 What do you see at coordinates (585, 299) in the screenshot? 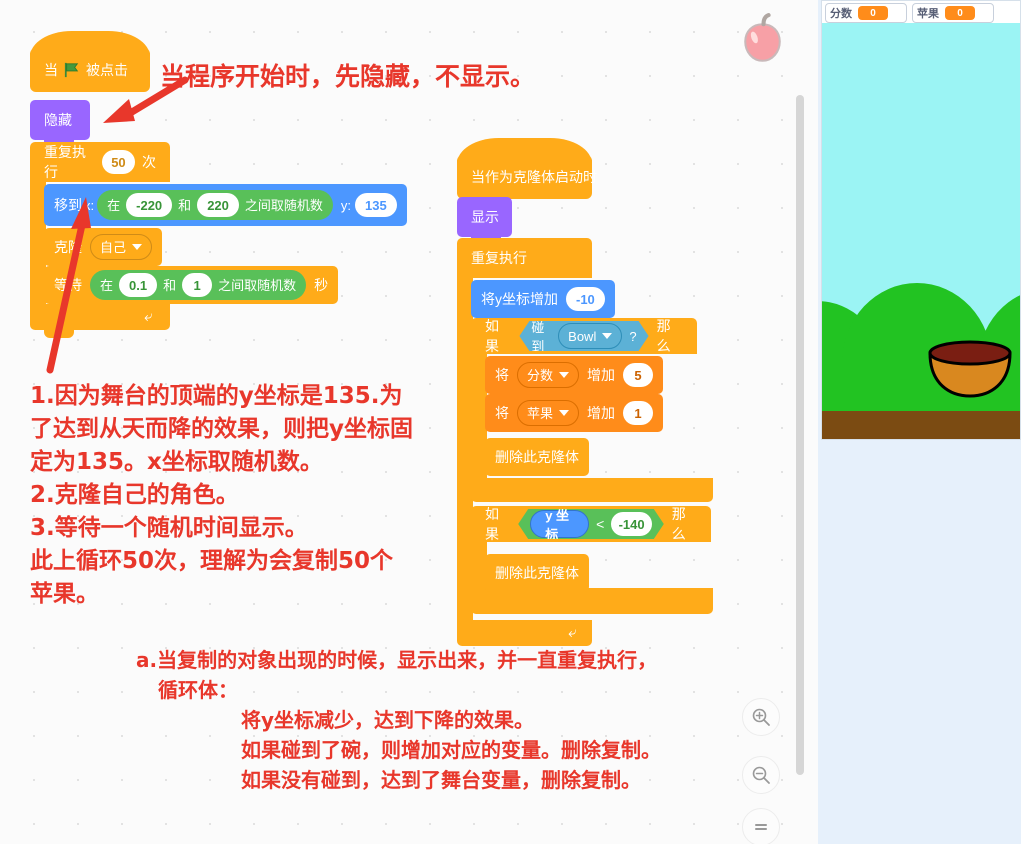
I see `change-y-input: -10` at bounding box center [585, 299].